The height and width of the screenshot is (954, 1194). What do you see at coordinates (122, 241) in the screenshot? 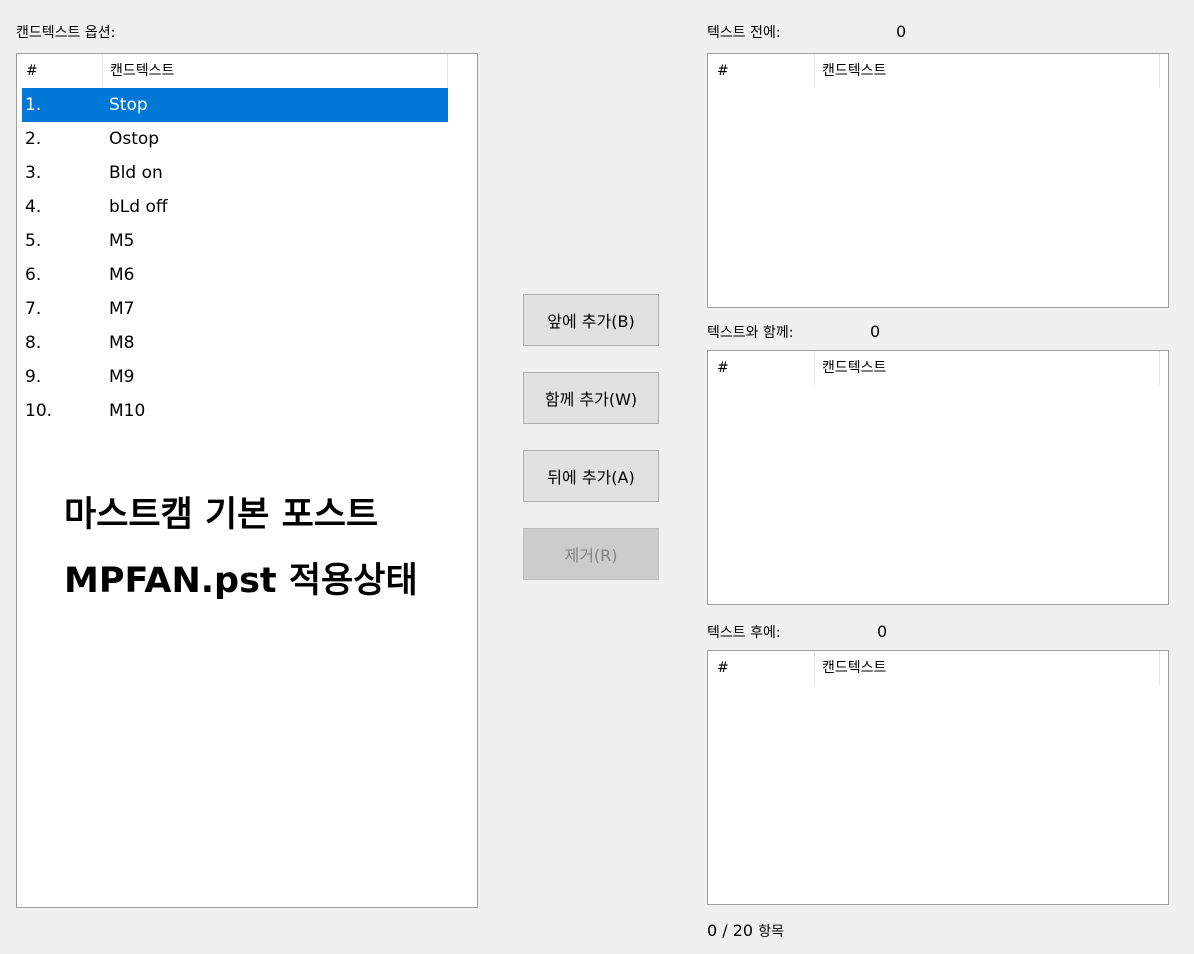
I see `list-item-text: M5` at bounding box center [122, 241].